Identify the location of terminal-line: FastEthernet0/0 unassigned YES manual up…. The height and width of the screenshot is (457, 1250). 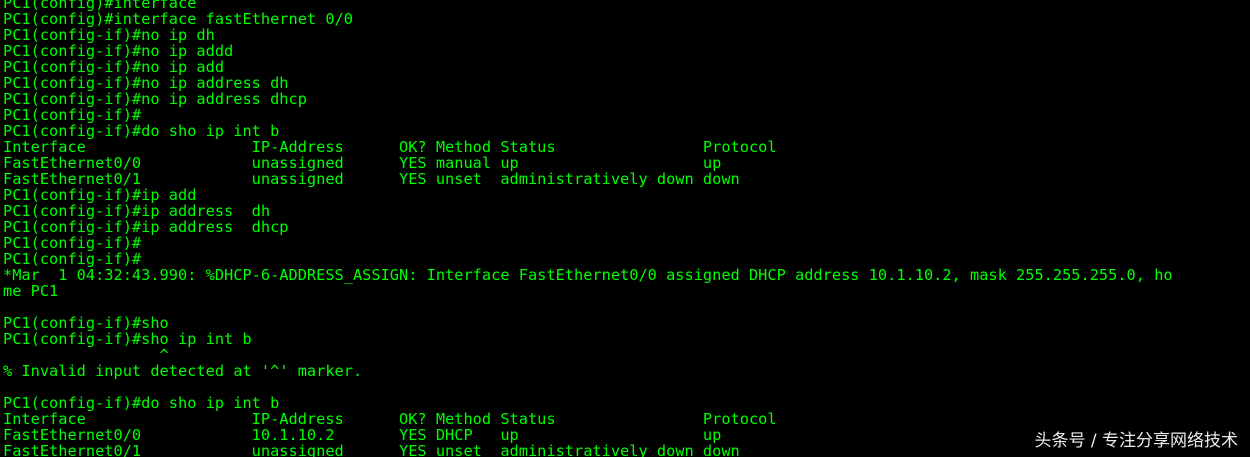
(362, 163).